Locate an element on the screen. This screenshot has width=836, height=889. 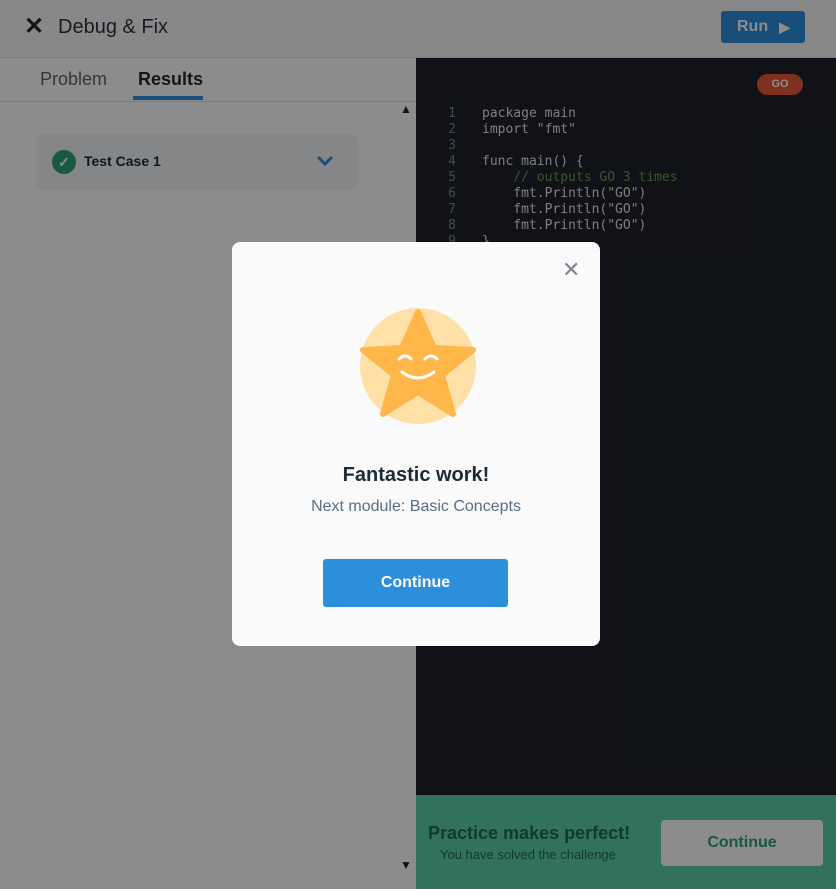
modal-title: Fantastic work! is located at coordinates (416, 475).